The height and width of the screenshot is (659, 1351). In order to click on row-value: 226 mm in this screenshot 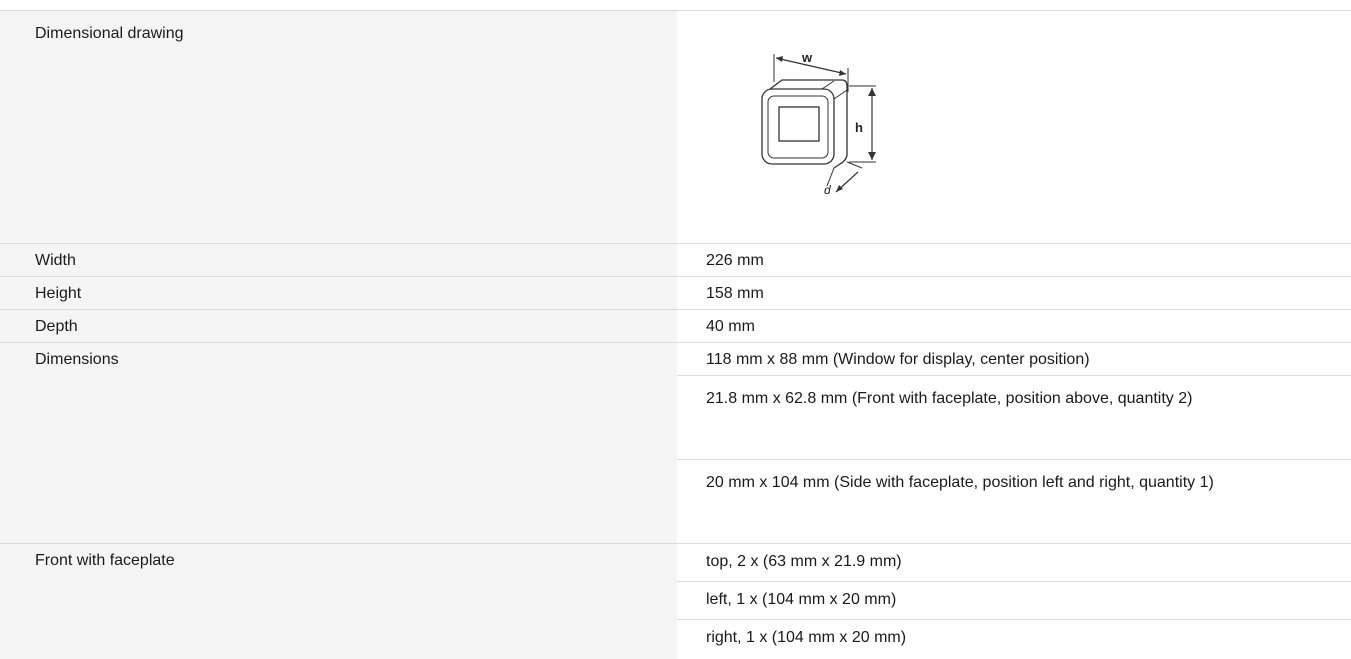, I will do `click(735, 260)`.